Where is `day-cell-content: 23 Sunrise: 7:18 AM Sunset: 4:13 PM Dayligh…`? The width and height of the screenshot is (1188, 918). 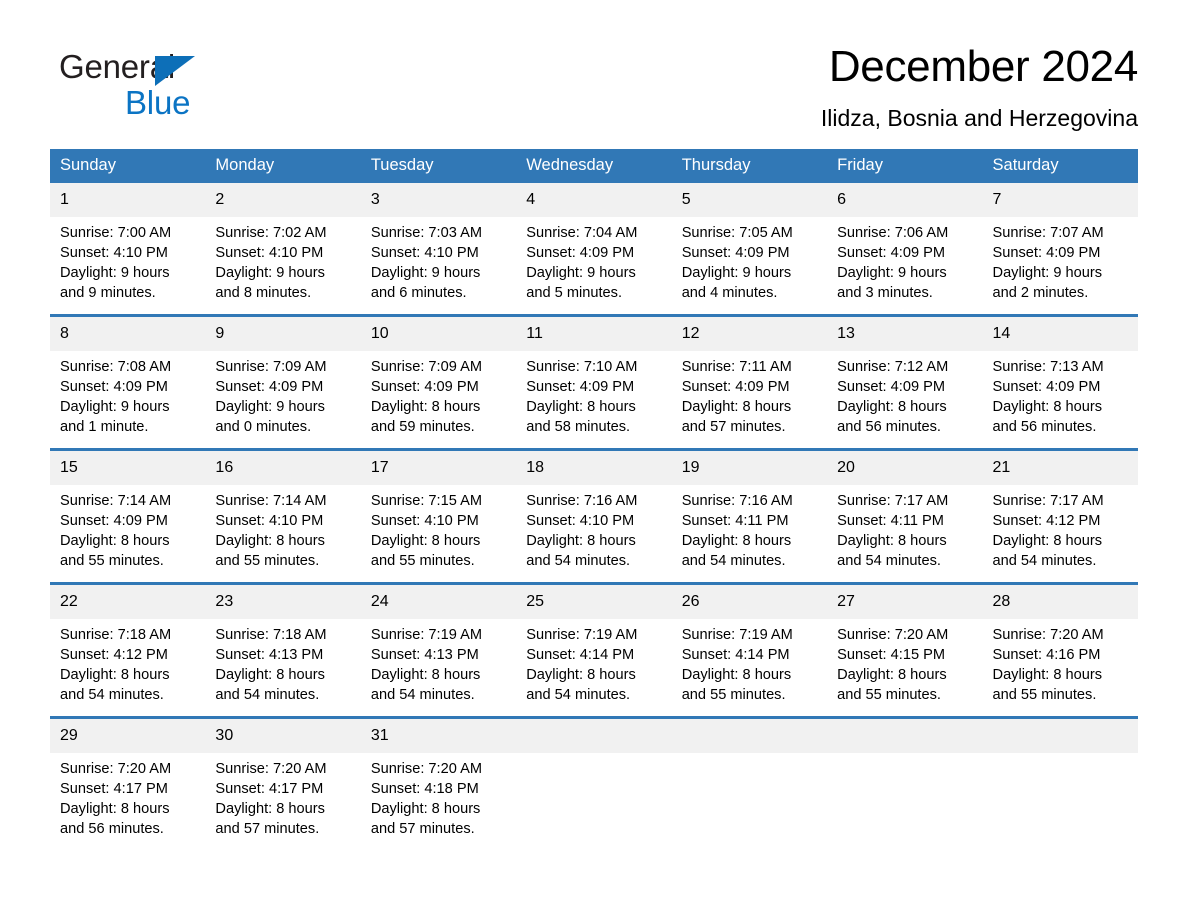 day-cell-content: 23 Sunrise: 7:18 AM Sunset: 4:13 PM Dayligh… is located at coordinates (283, 651).